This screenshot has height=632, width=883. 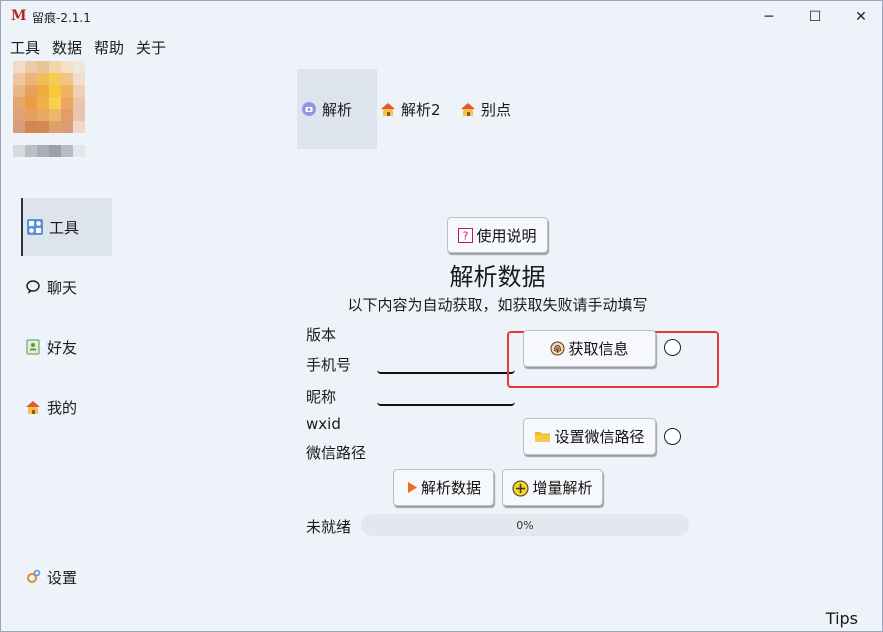 I want to click on sidebar-item-label: 好友, so click(x=62, y=347).